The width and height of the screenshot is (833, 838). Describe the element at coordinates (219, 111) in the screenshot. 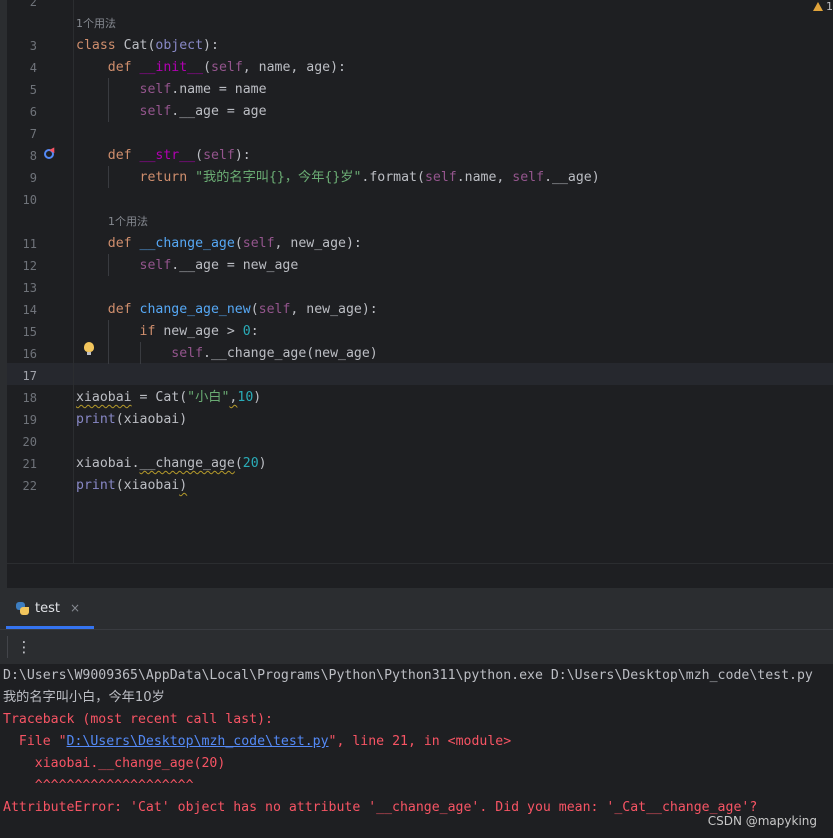

I see `code-token: .__age = age` at that location.